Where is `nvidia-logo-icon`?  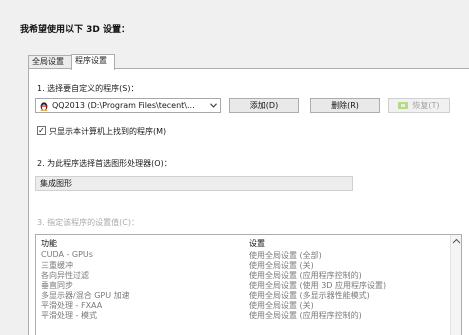
nvidia-logo-icon is located at coordinates (403, 105).